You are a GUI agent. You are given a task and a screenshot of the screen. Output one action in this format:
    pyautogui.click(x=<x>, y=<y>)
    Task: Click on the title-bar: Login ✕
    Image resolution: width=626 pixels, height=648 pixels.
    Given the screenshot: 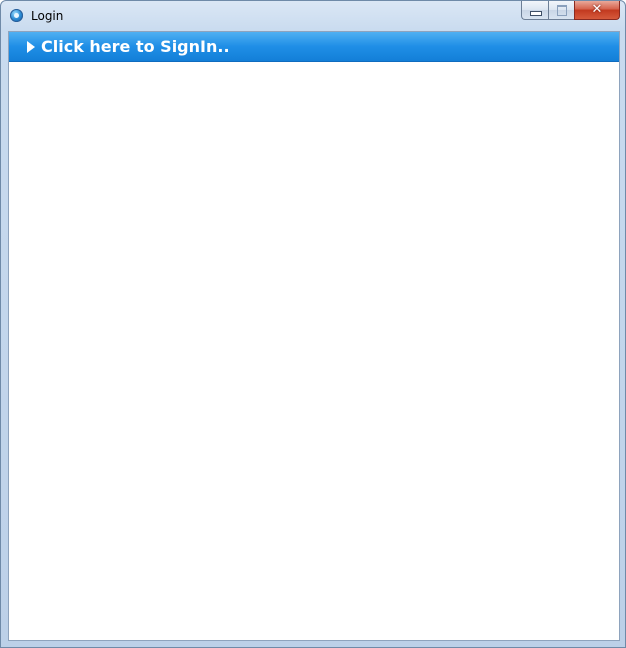 What is the action you would take?
    pyautogui.click(x=313, y=16)
    